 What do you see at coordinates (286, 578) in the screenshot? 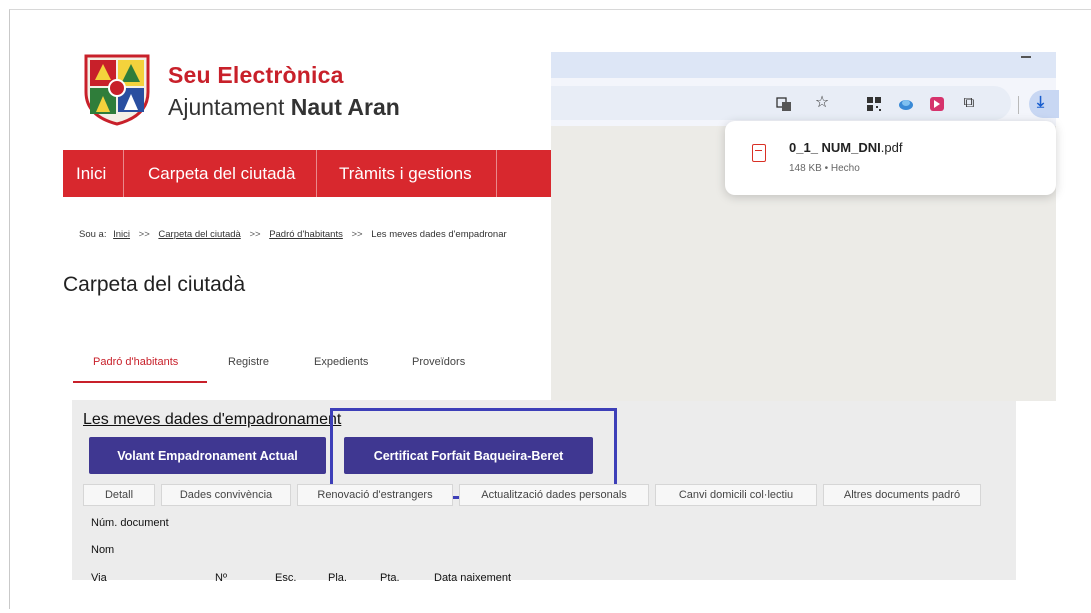
I see `field-label-esc: Esc.` at bounding box center [286, 578].